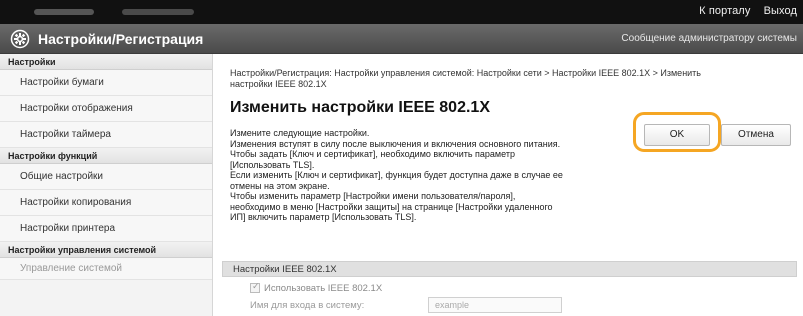 Image resolution: width=803 pixels, height=316 pixels. Describe the element at coordinates (106, 135) in the screenshot. I see `sidebar-item-timer: Настройки таймера` at that location.